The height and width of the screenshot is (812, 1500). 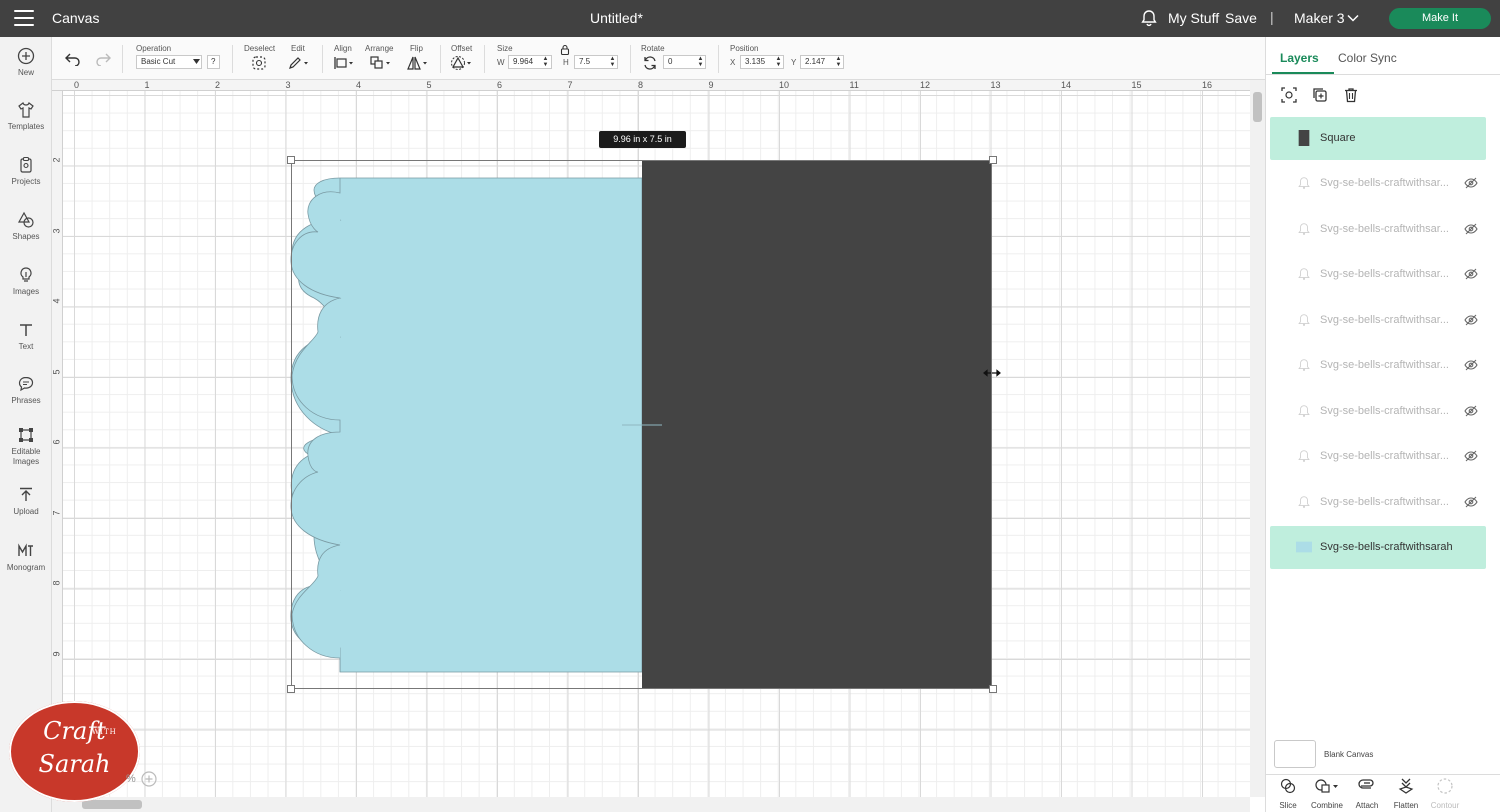 I want to click on contour-button: Contour, so click(x=1445, y=793).